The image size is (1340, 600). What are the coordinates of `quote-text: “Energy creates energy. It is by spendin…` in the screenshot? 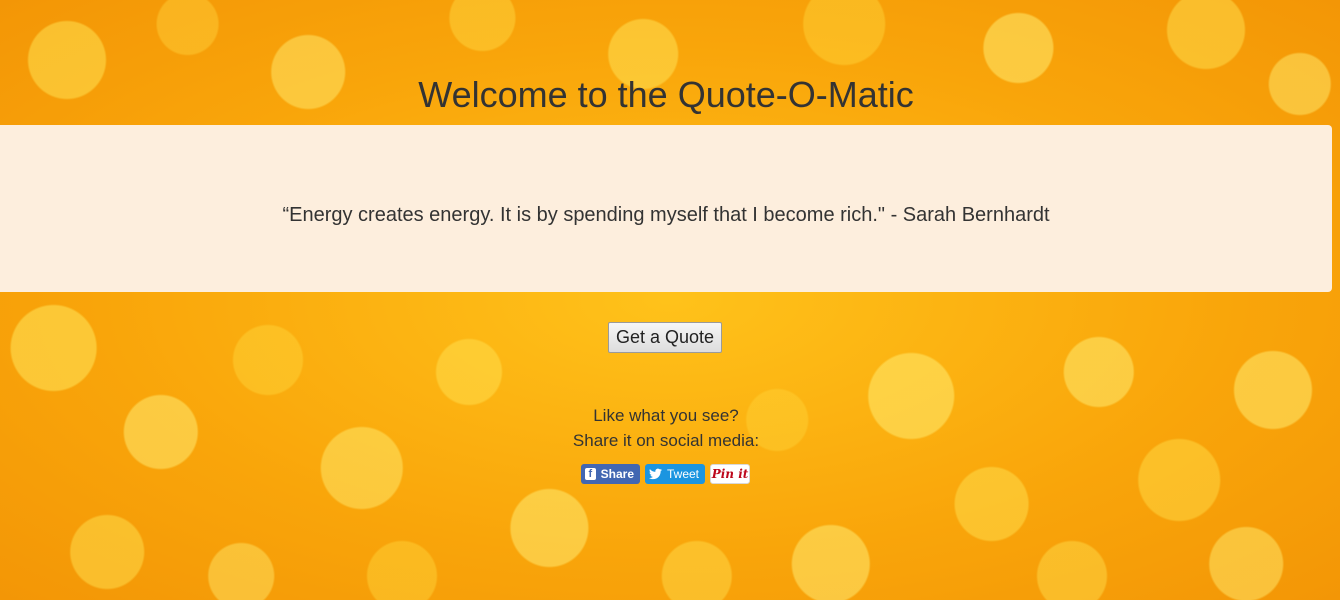 It's located at (666, 215).